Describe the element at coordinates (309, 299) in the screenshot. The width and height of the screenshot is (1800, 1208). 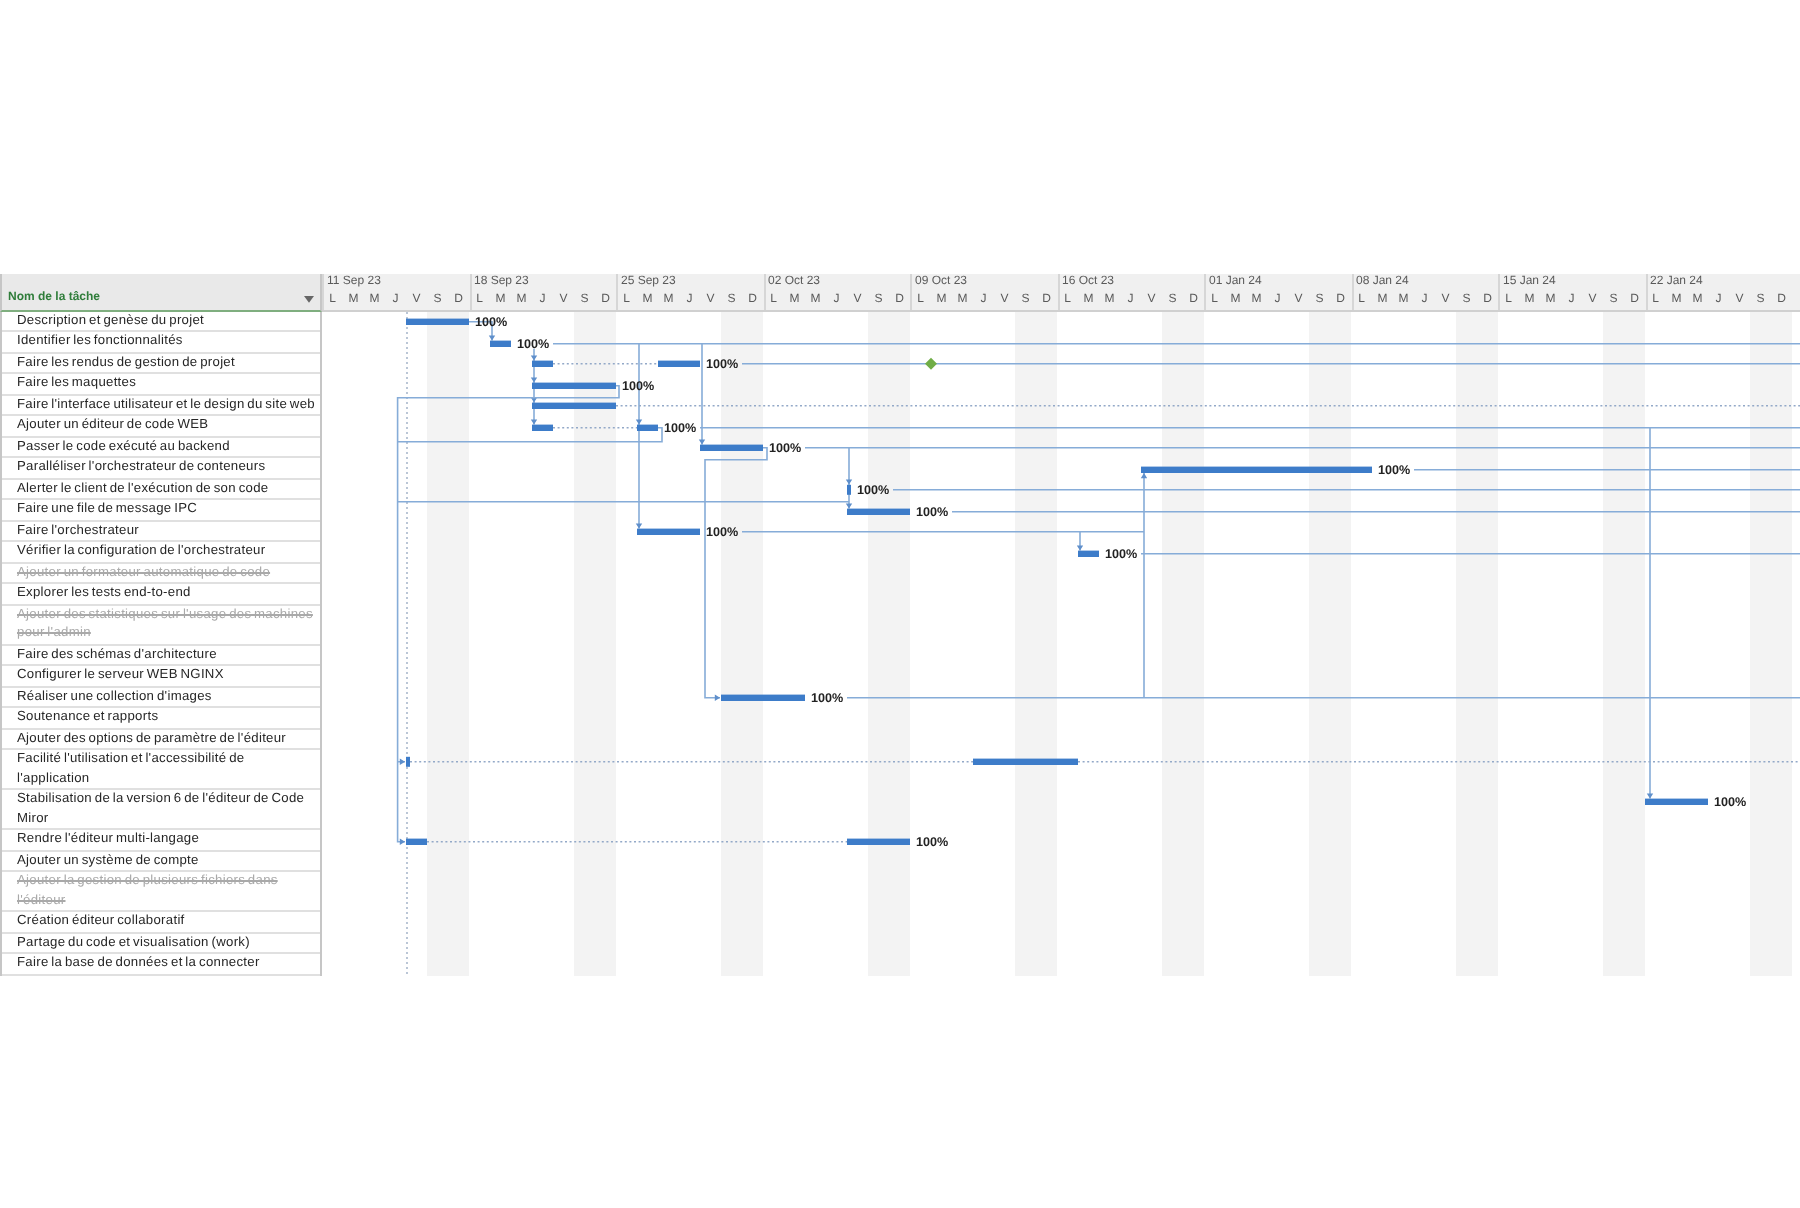
I see `caret-icon` at that location.